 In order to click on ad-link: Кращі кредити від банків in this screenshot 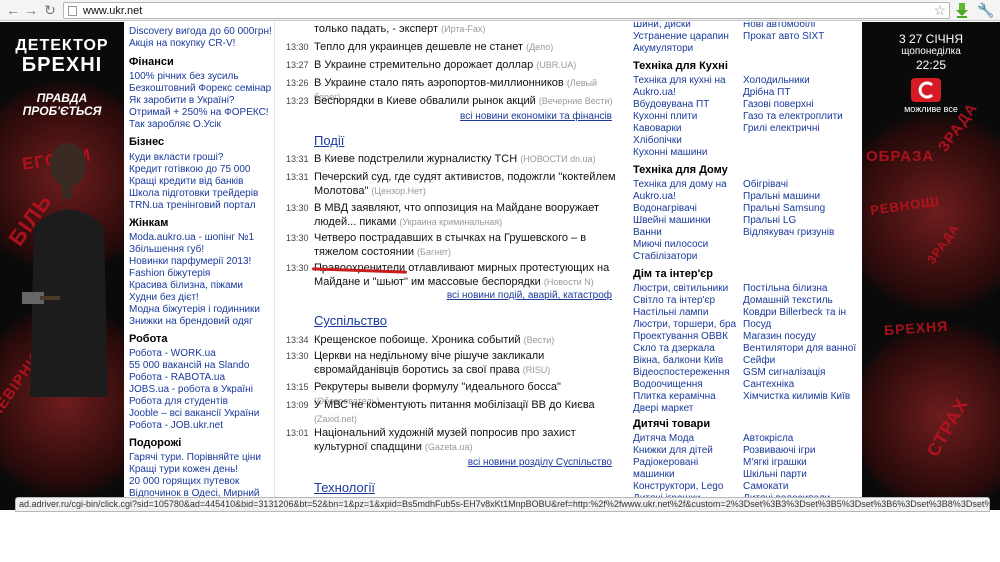, I will do `click(186, 182)`.